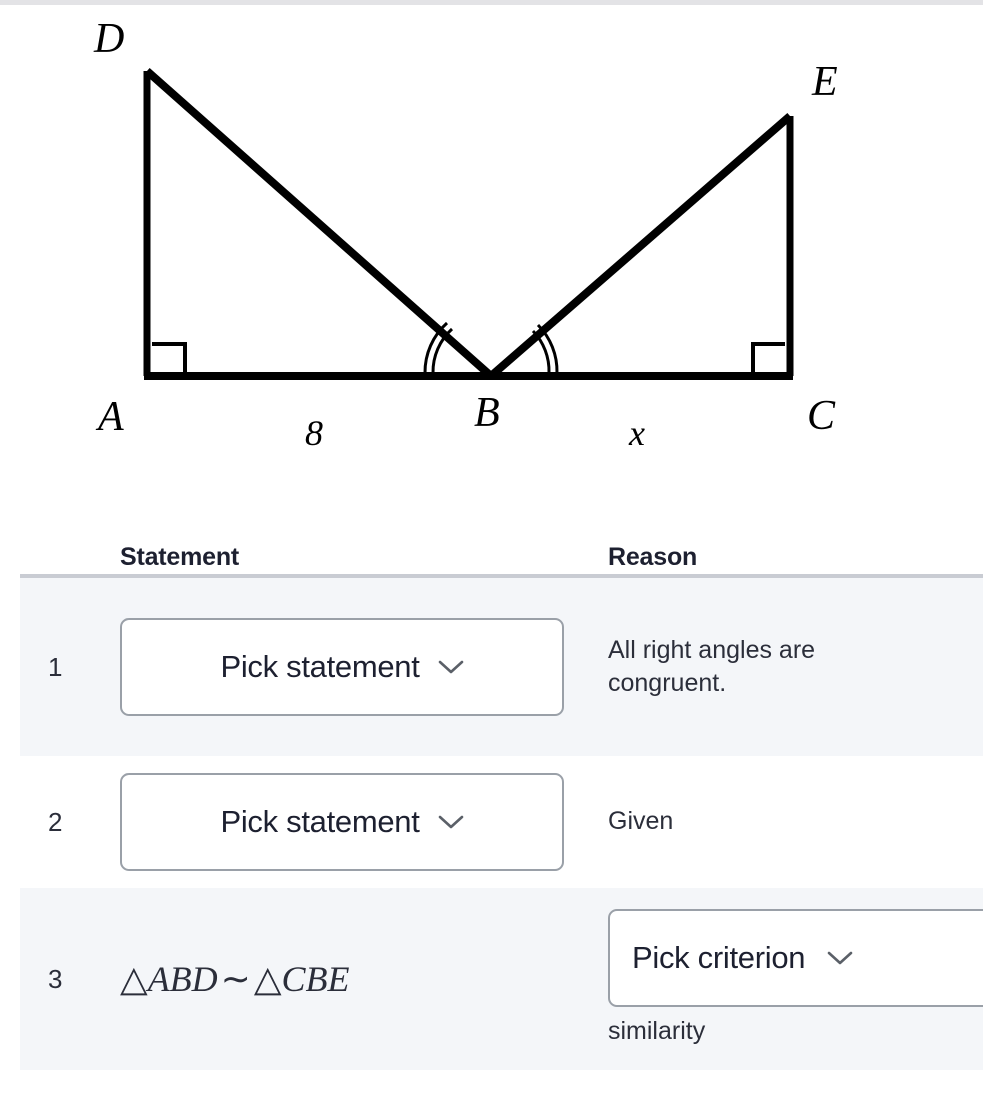 The image size is (983, 1097). What do you see at coordinates (657, 1031) in the screenshot?
I see `reason-suffix: similarity` at bounding box center [657, 1031].